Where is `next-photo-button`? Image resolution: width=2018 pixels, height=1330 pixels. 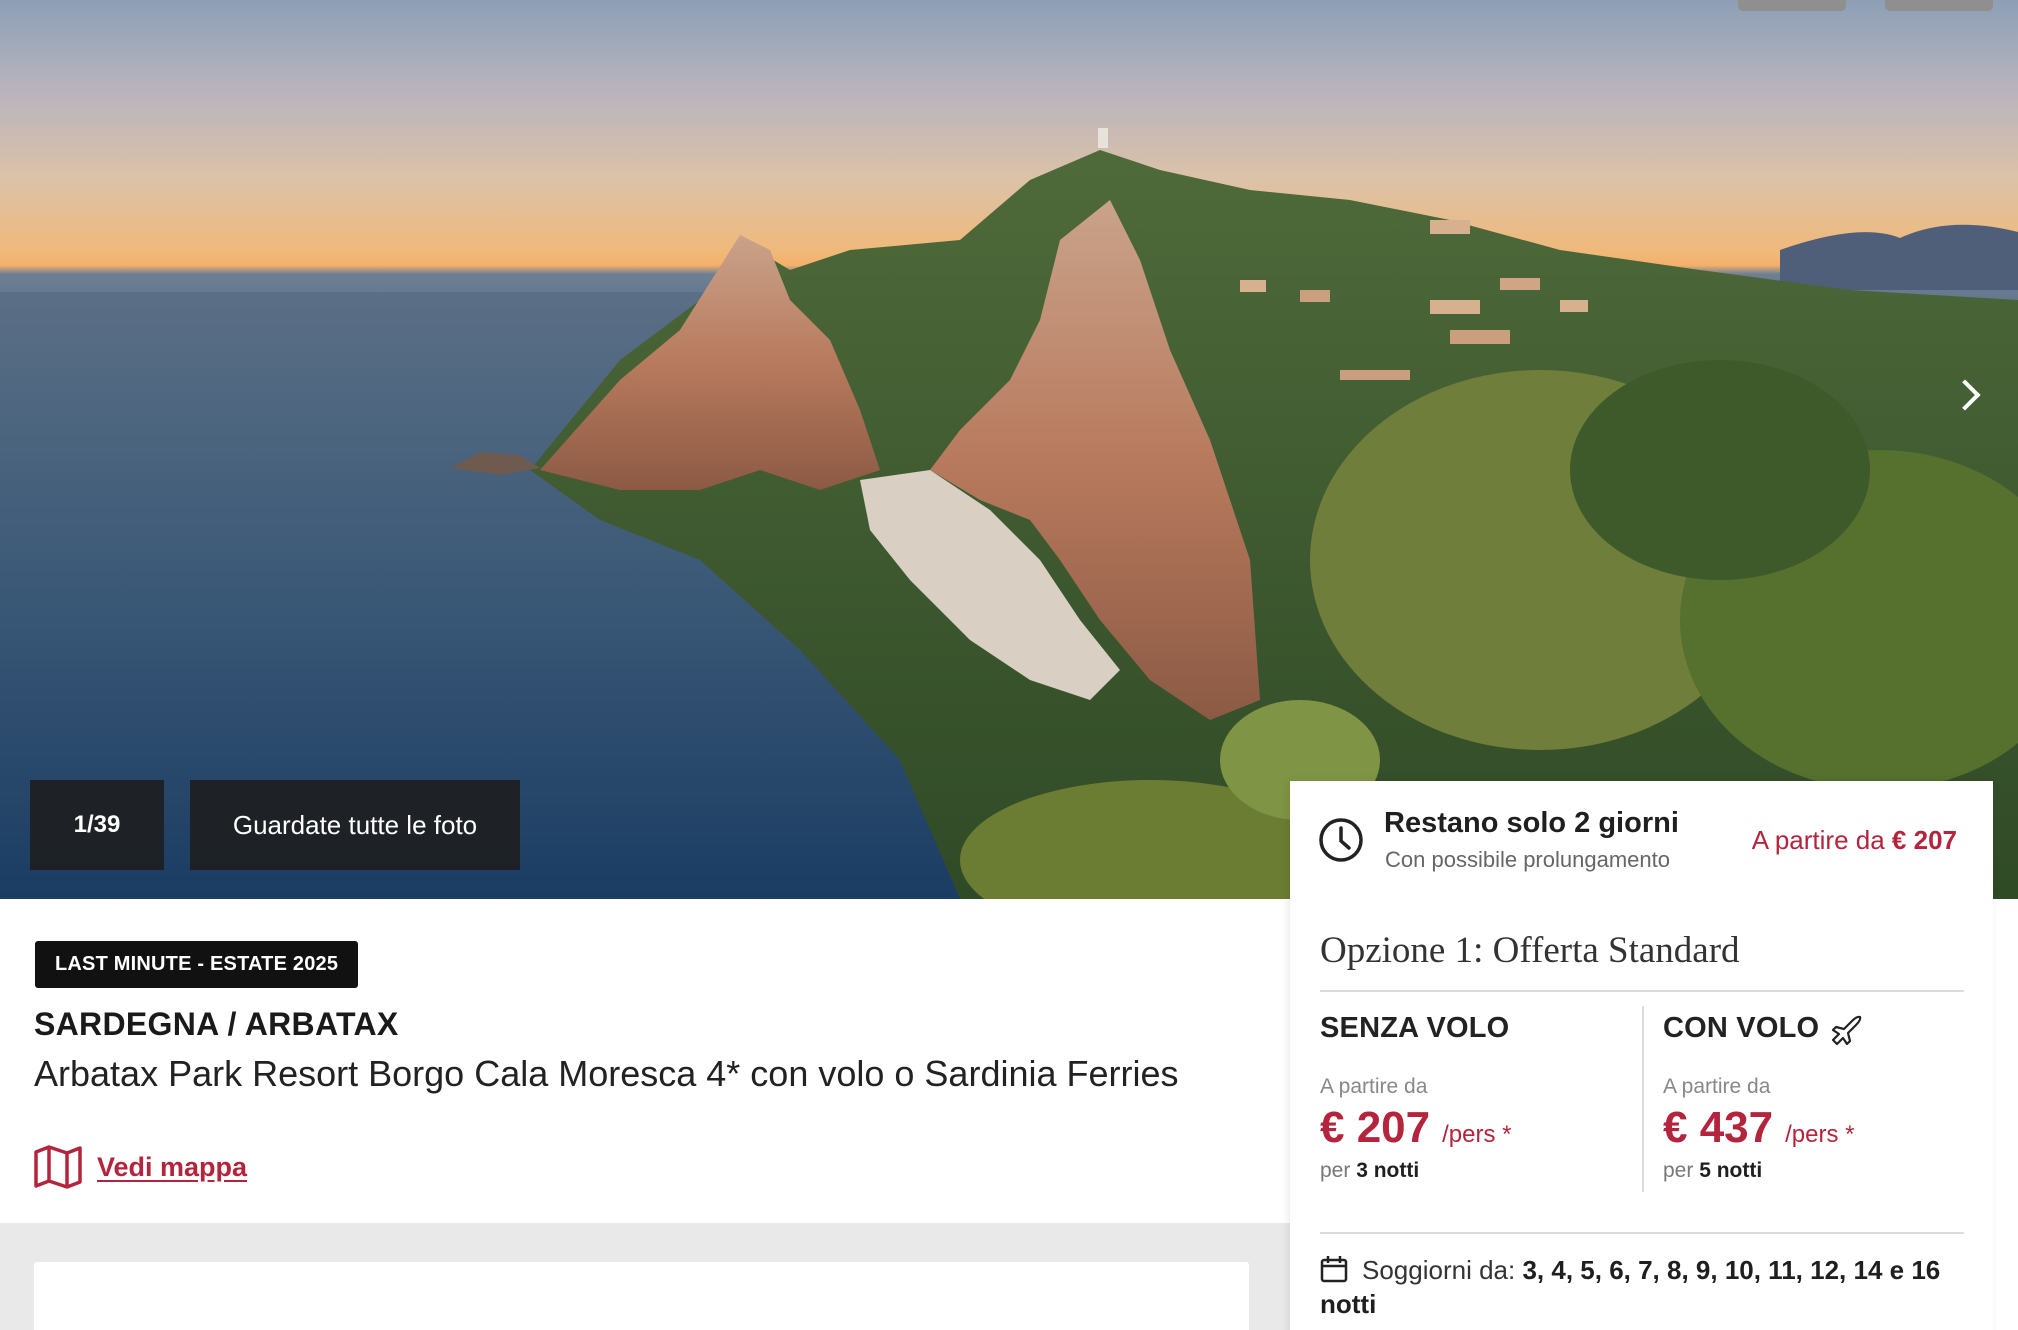
next-photo-button is located at coordinates (1966, 398).